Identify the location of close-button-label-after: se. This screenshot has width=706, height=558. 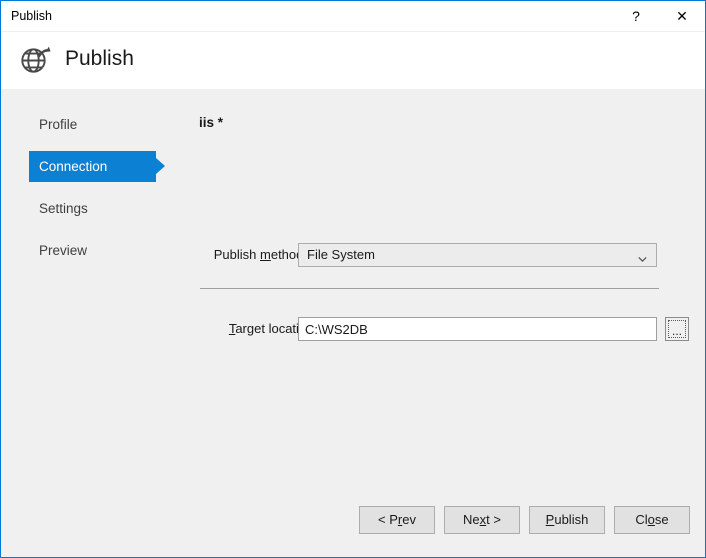
(661, 519).